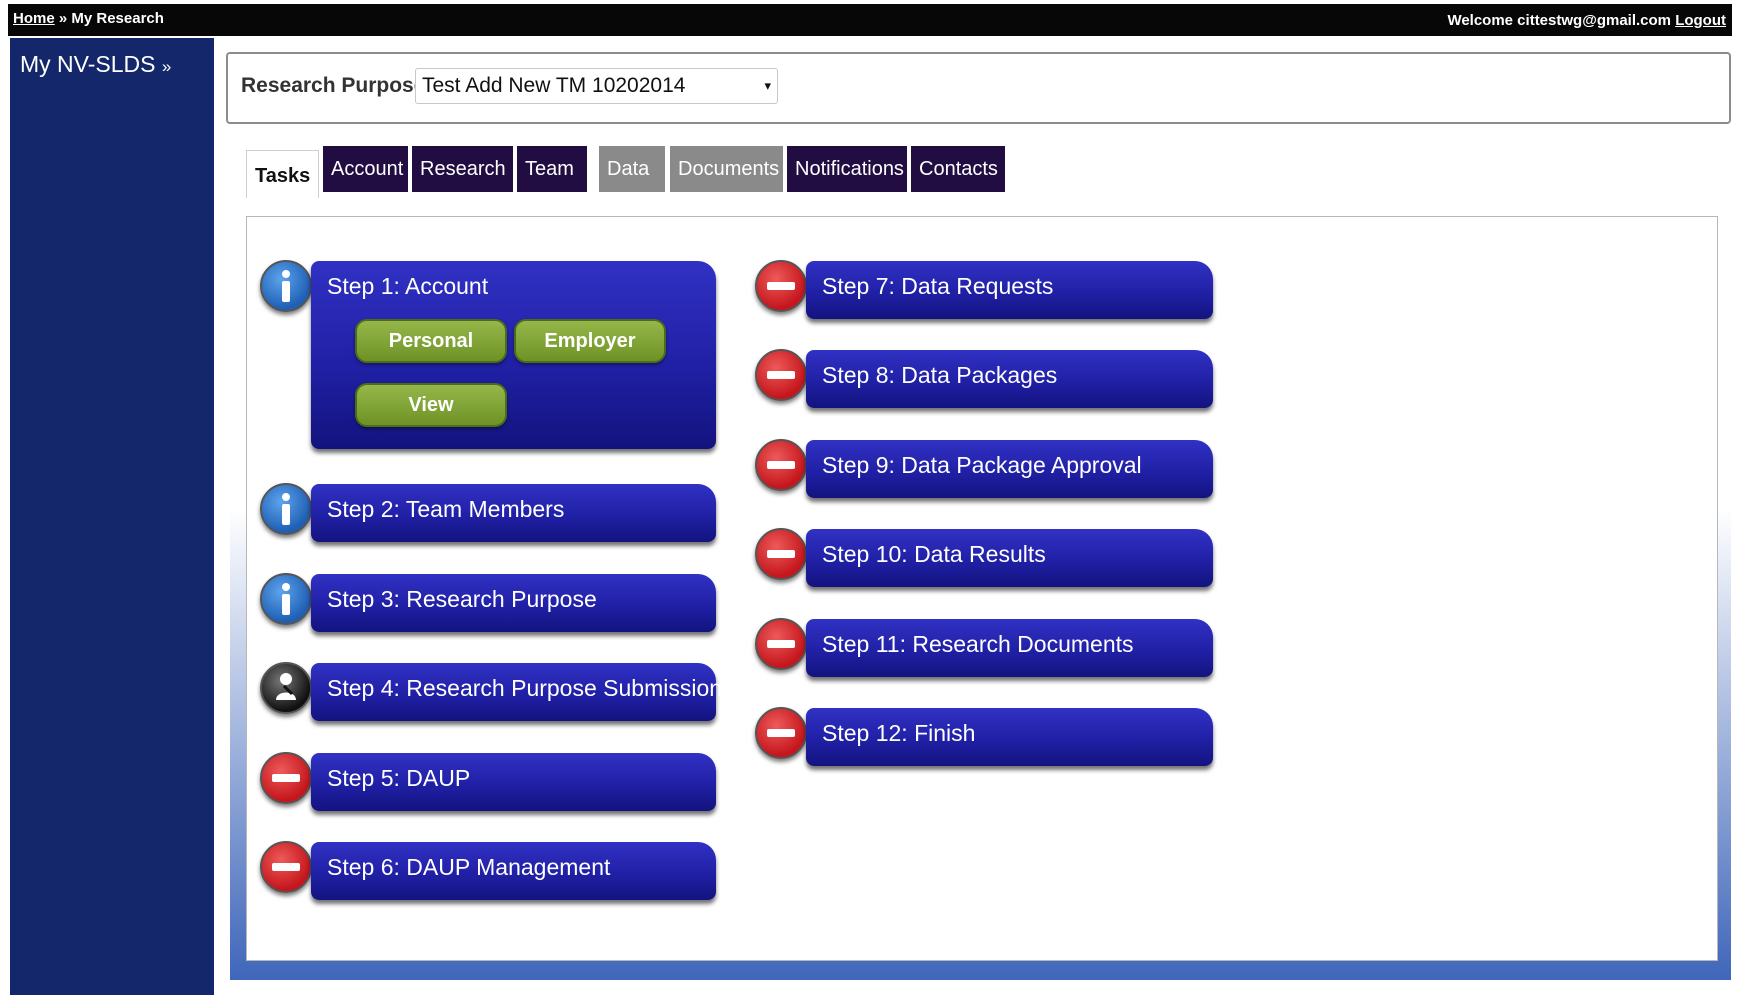  I want to click on step-6-label: Step 6: DAUP Management, so click(469, 867).